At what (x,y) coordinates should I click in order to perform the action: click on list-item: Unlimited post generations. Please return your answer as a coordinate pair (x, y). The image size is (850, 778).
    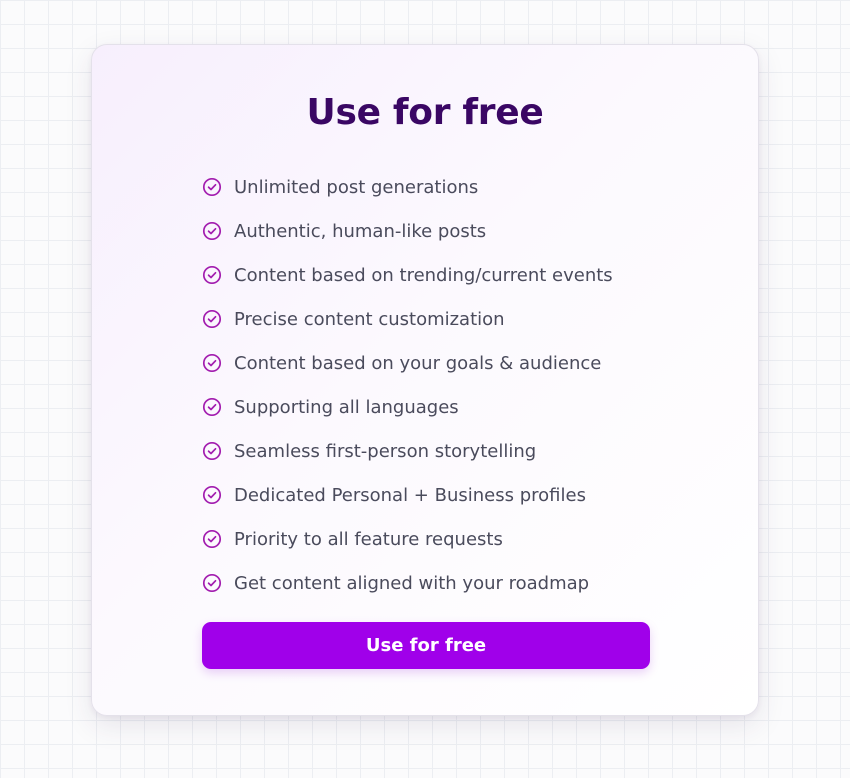
    Looking at the image, I should click on (407, 187).